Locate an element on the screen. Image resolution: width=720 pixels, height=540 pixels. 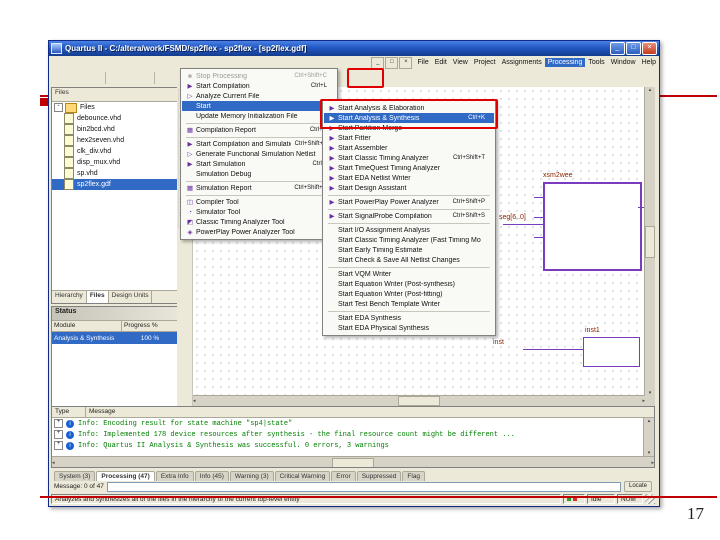
status-row: Analysis & Synthesis 100 % is located at coordinates (115, 338).